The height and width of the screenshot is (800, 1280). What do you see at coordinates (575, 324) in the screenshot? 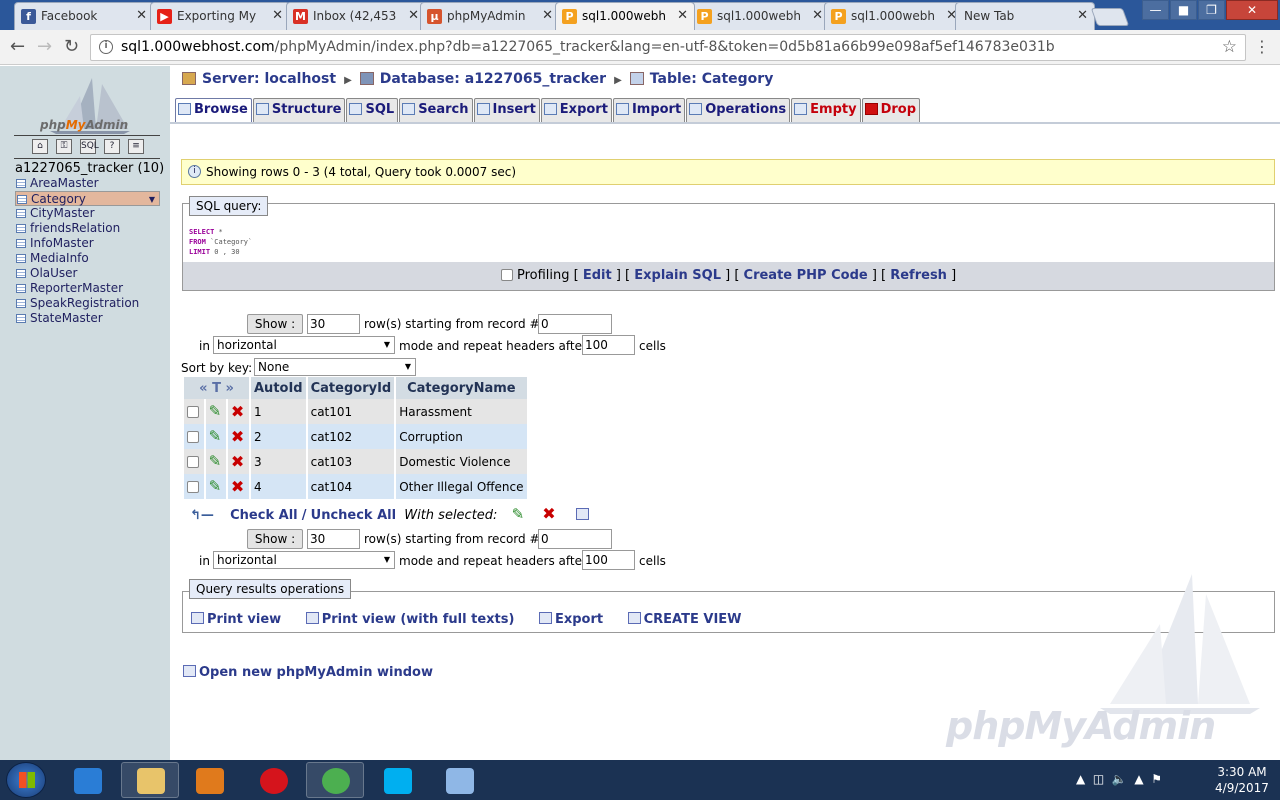
I see `start-record-input: 0` at bounding box center [575, 324].